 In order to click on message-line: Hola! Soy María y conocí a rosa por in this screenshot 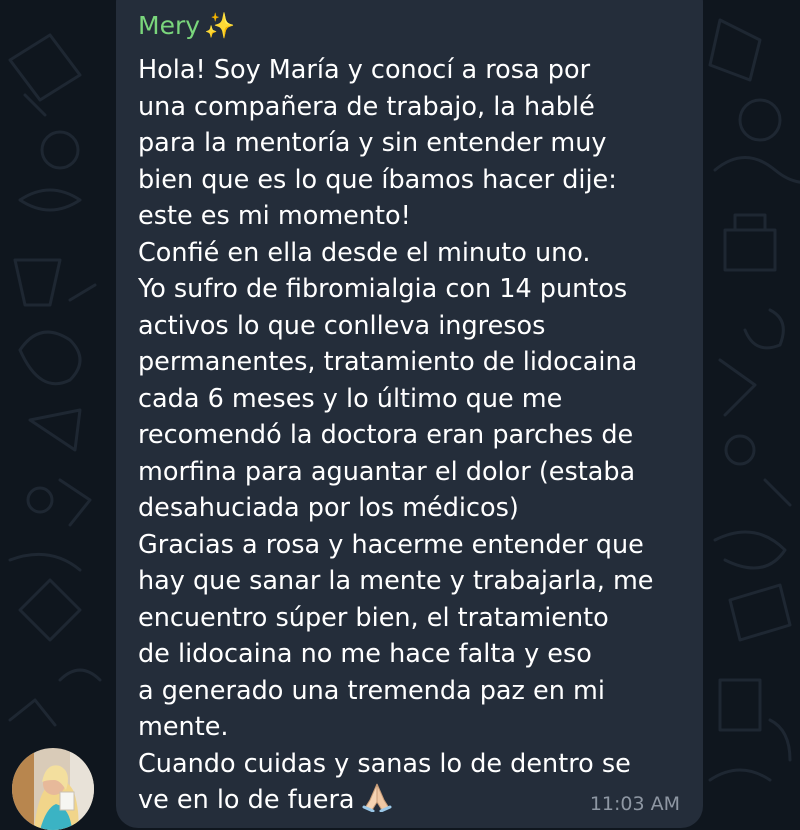, I will do `click(418, 70)`.